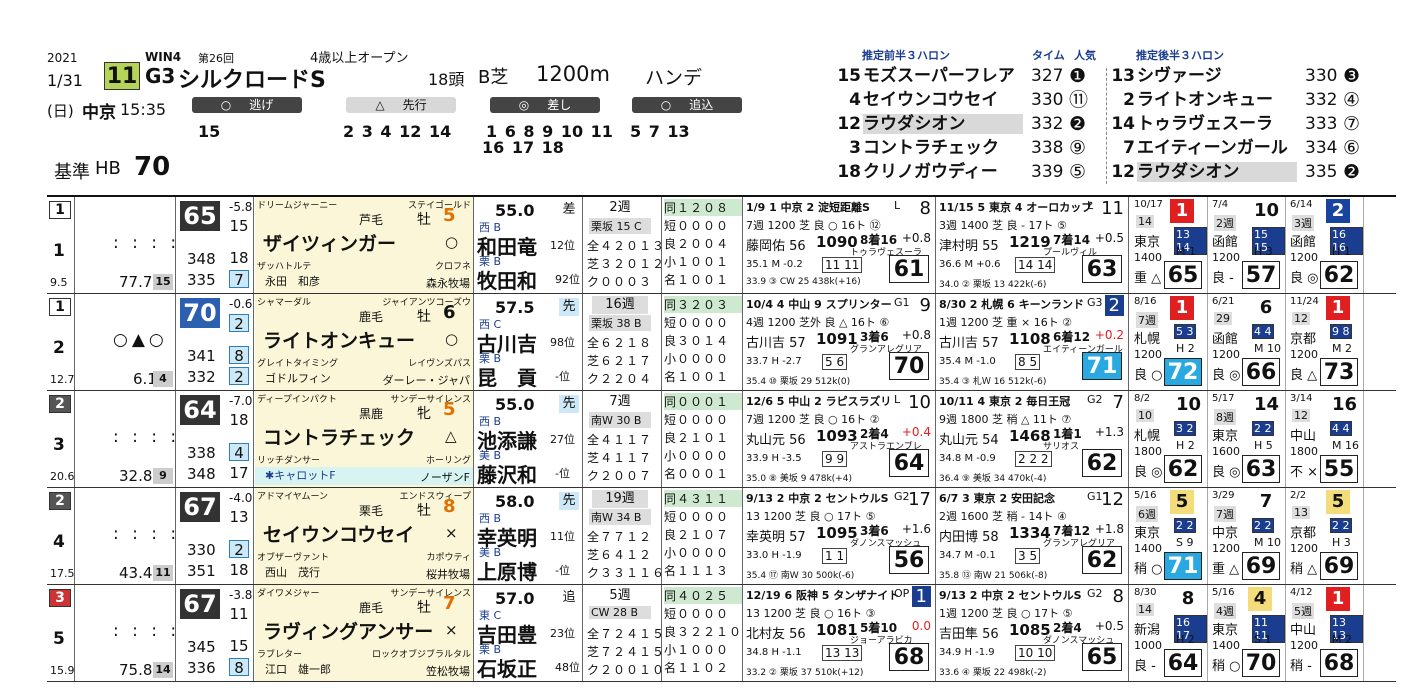  What do you see at coordinates (660, 131) in the screenshot?
I see `style-oikomi-horses: 5 7 13` at bounding box center [660, 131].